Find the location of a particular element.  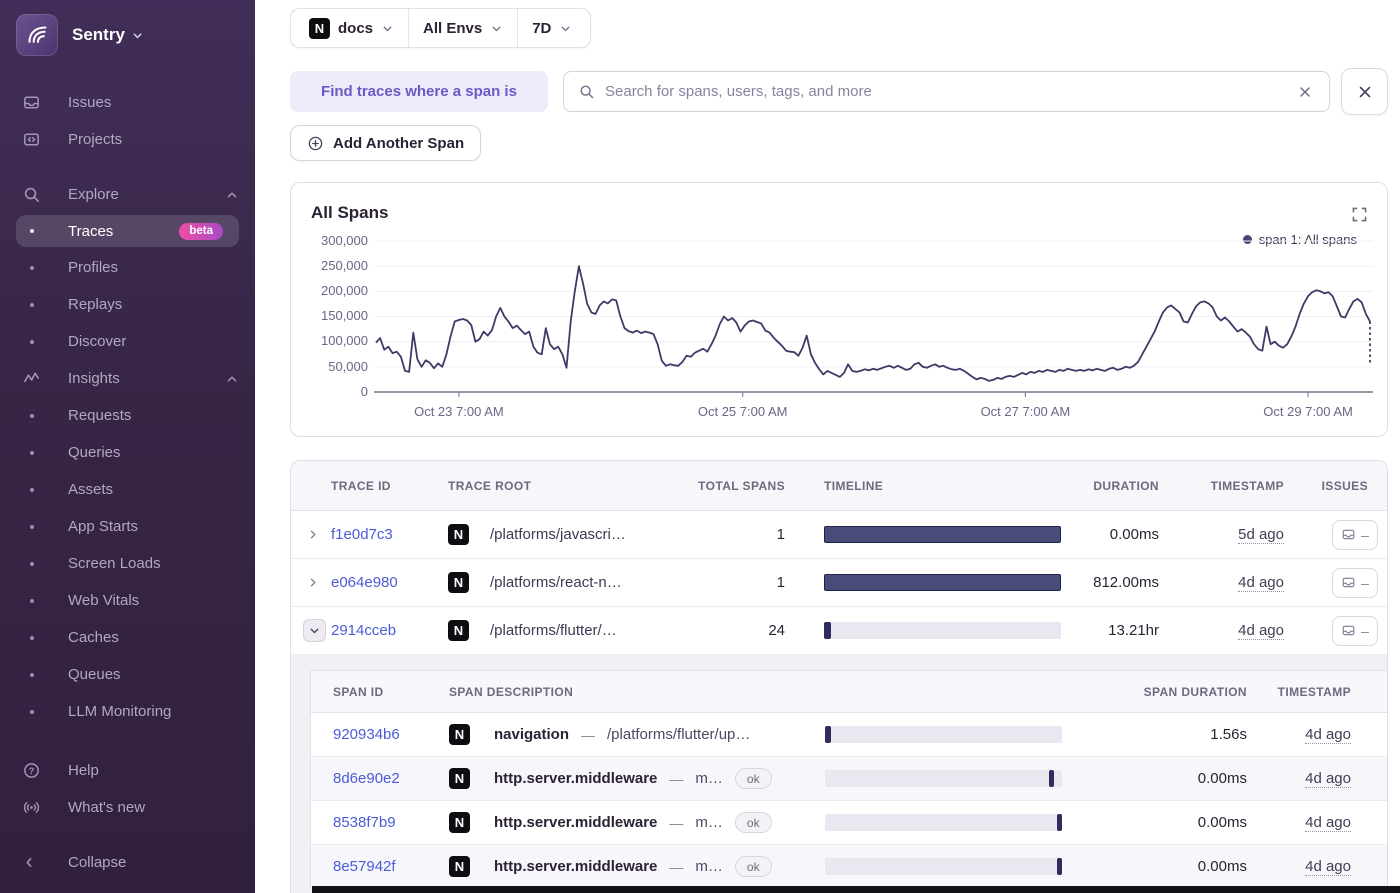

remove-span-button is located at coordinates (1364, 91).